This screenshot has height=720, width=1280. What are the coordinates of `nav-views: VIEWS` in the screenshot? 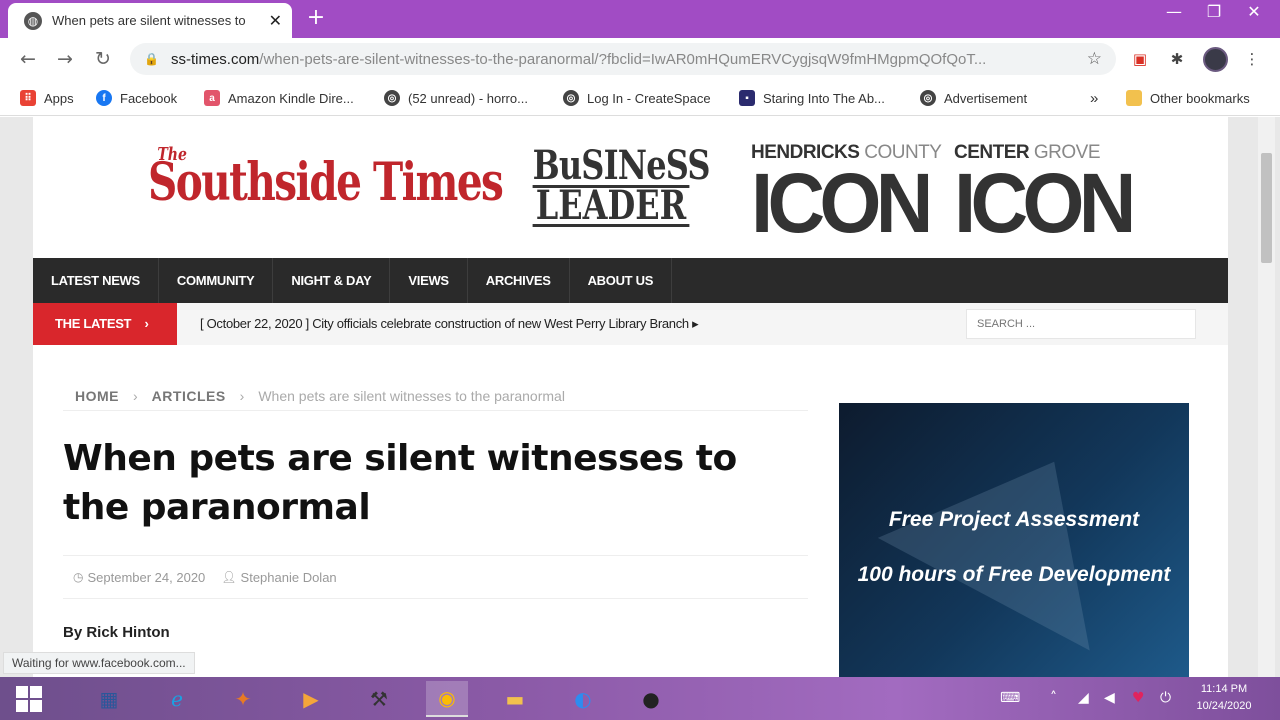 It's located at (429, 280).